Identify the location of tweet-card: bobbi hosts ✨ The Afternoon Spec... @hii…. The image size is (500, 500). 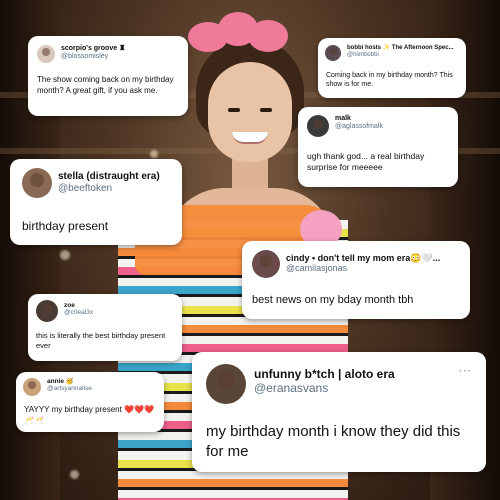
(392, 68).